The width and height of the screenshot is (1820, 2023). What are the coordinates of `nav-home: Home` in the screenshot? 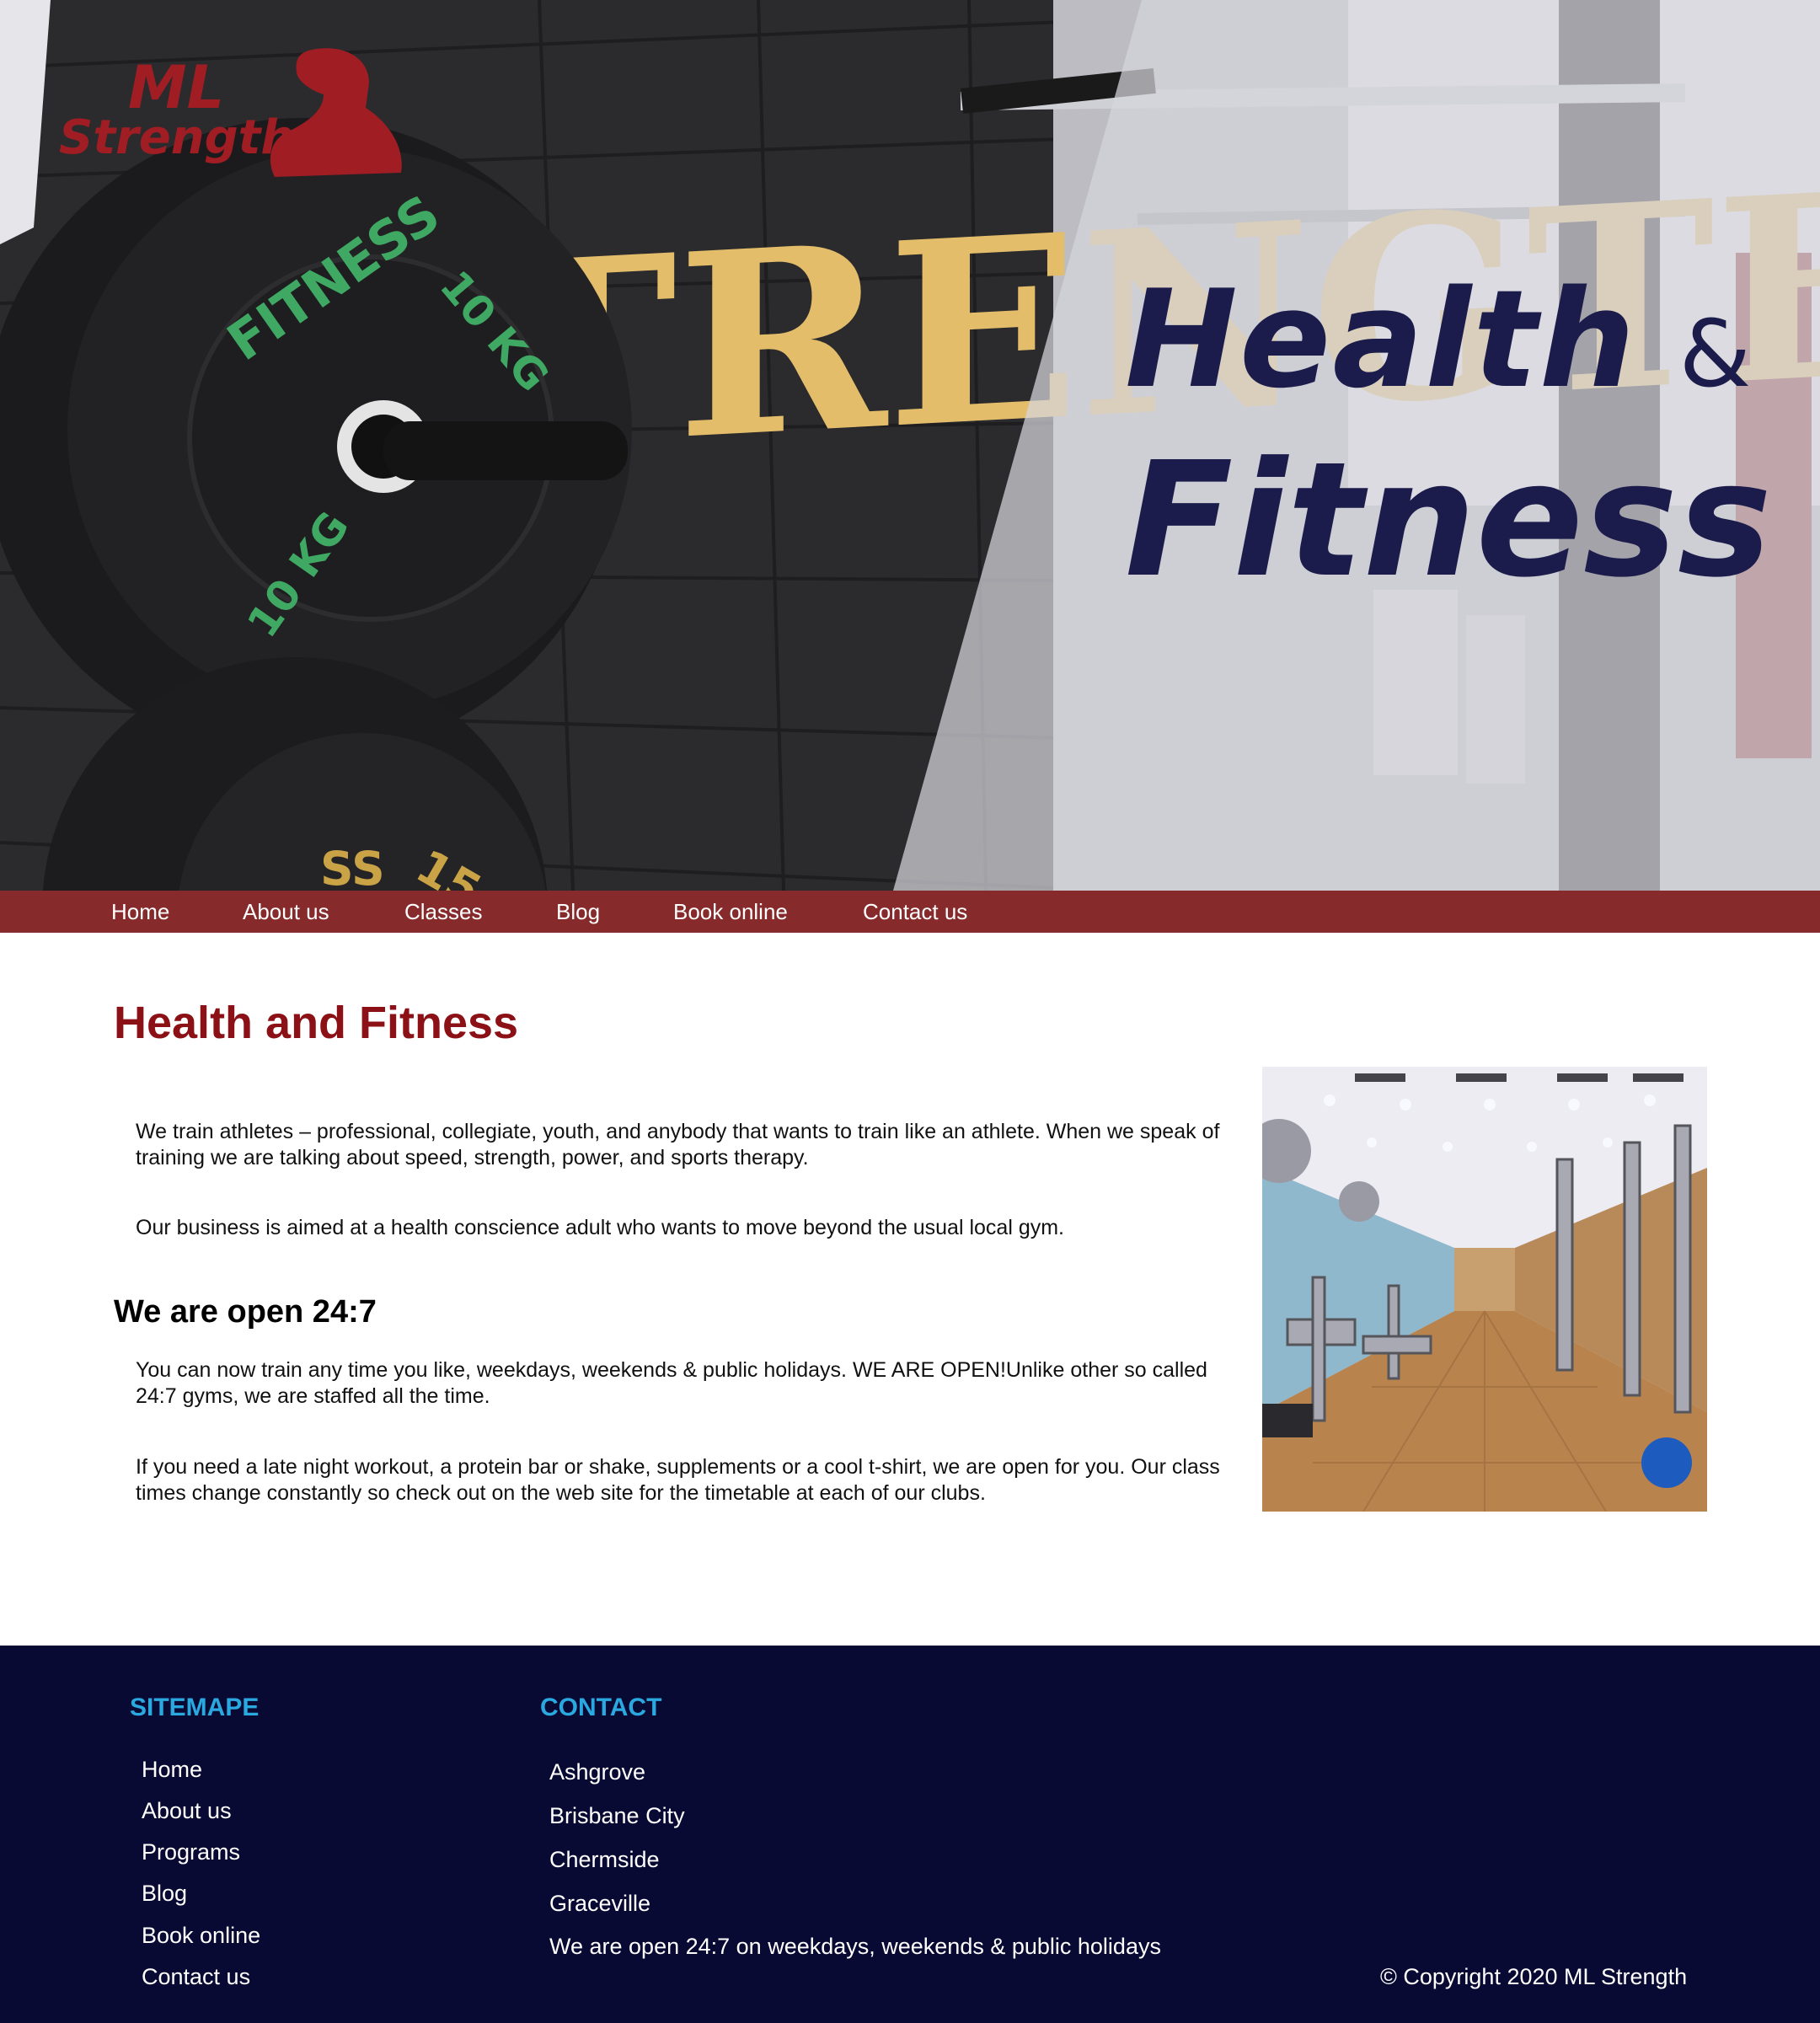 It's located at (140, 912).